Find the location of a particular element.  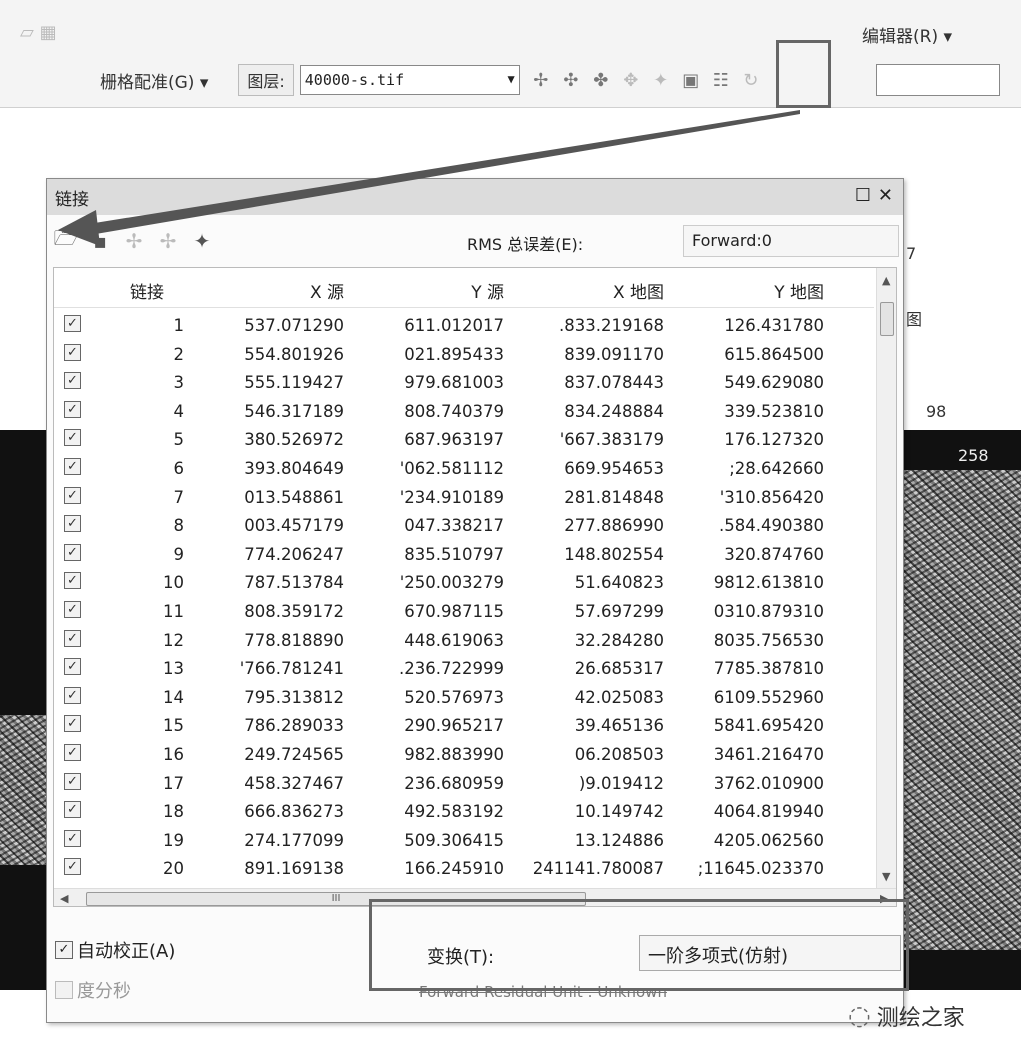

cell-y-src: 166.245910 is located at coordinates (434, 868).